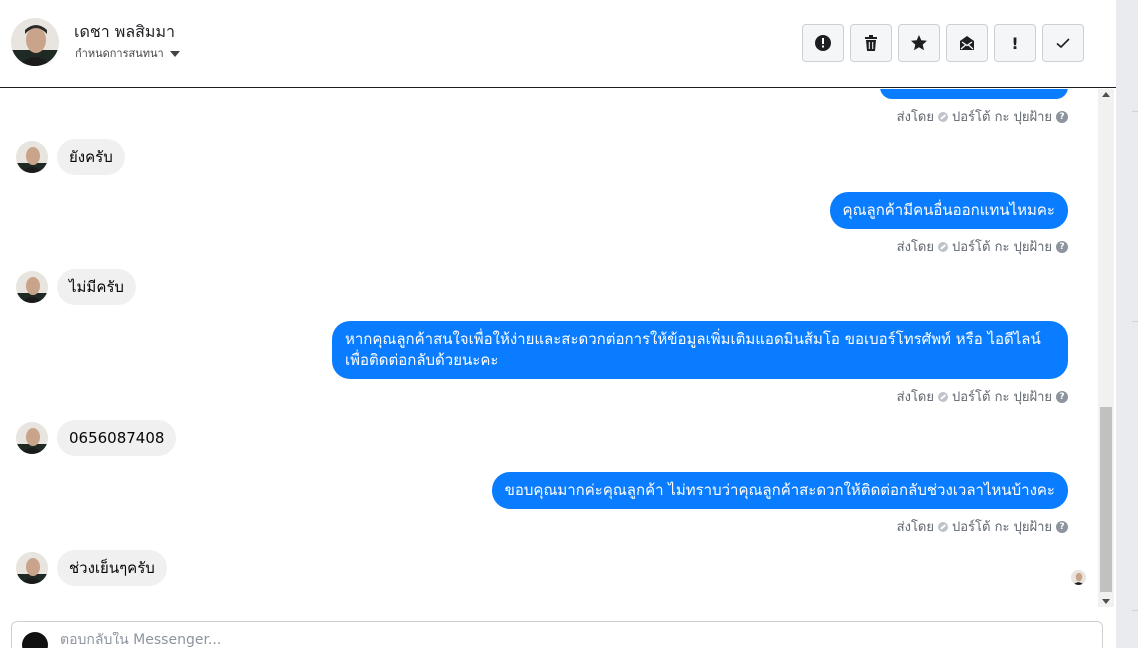  Describe the element at coordinates (91, 157) in the screenshot. I see `message-bubble: ยังครับ` at that location.